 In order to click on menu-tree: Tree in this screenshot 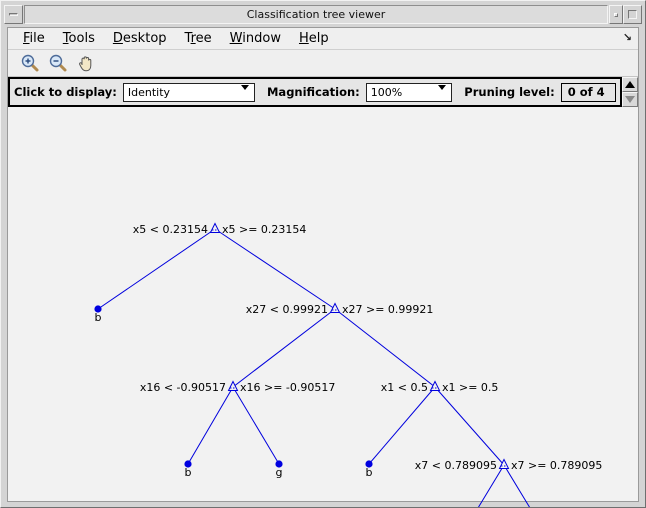, I will do `click(198, 38)`.